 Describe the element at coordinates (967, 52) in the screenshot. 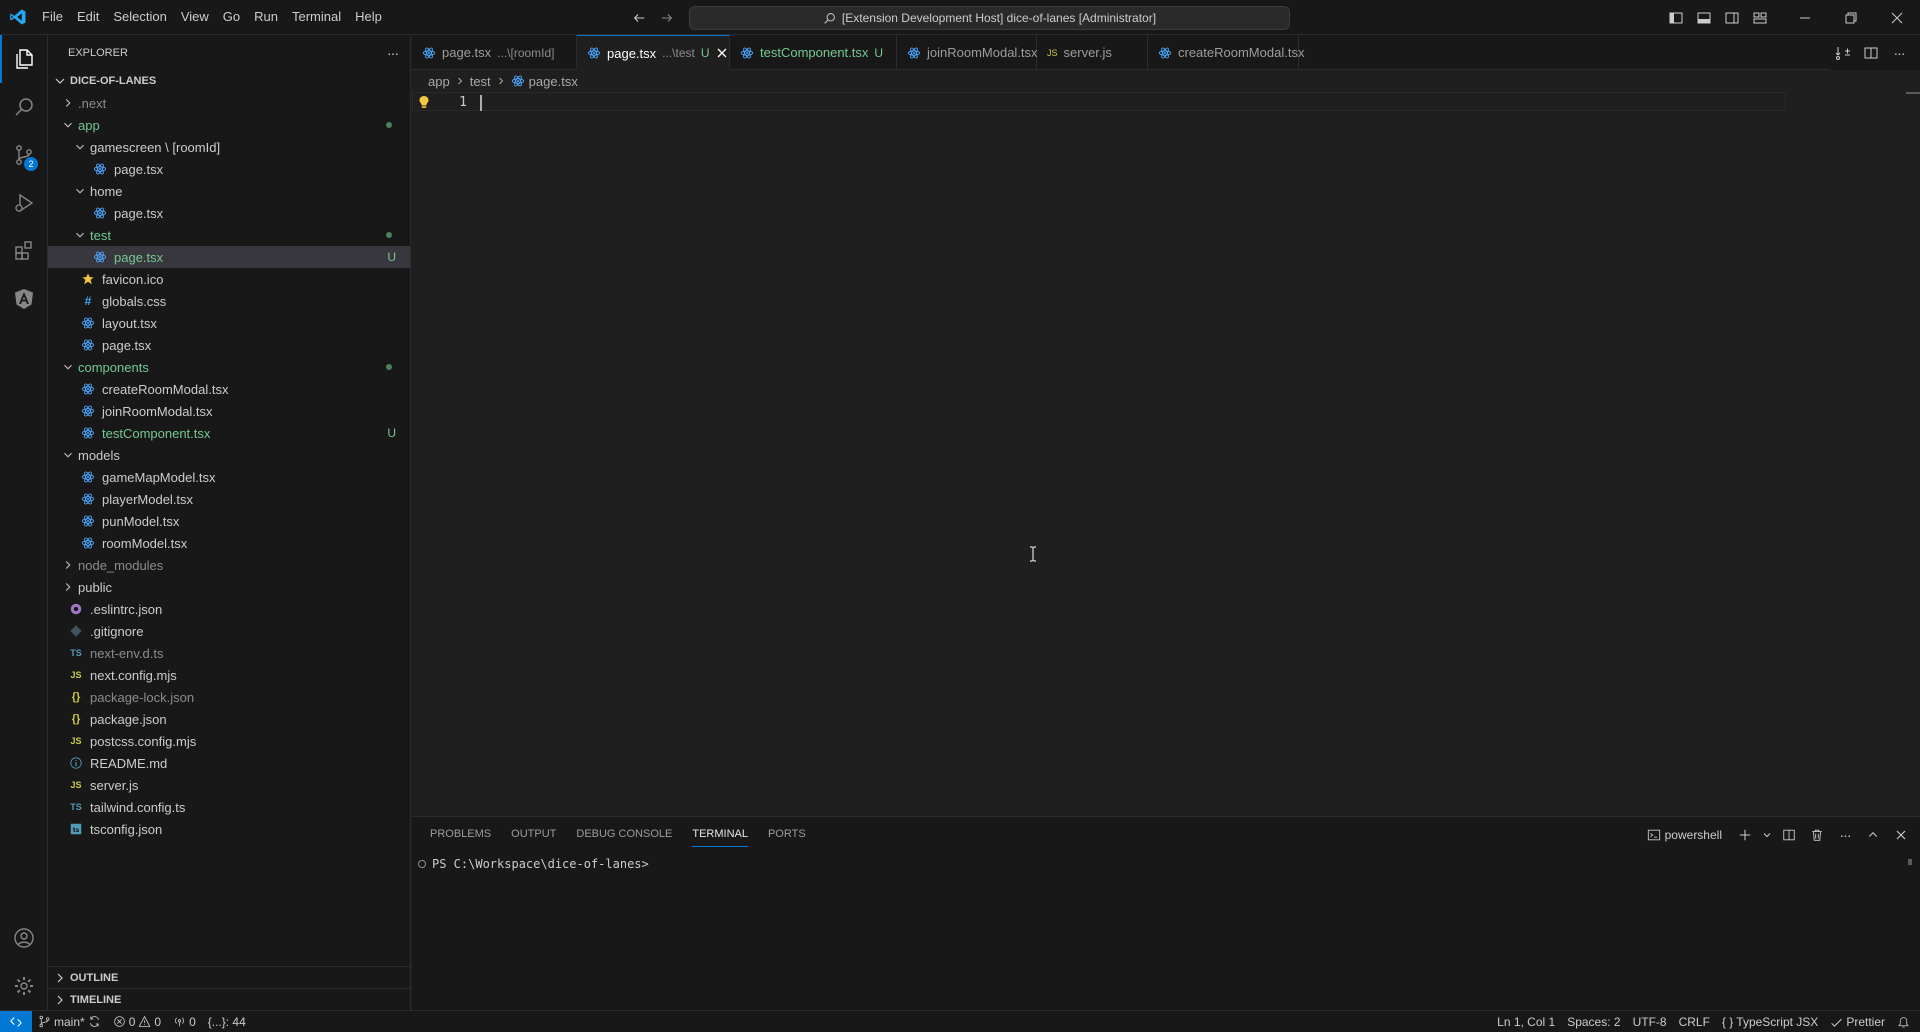

I see `editor-tab: joinRoomModal.tsx` at that location.